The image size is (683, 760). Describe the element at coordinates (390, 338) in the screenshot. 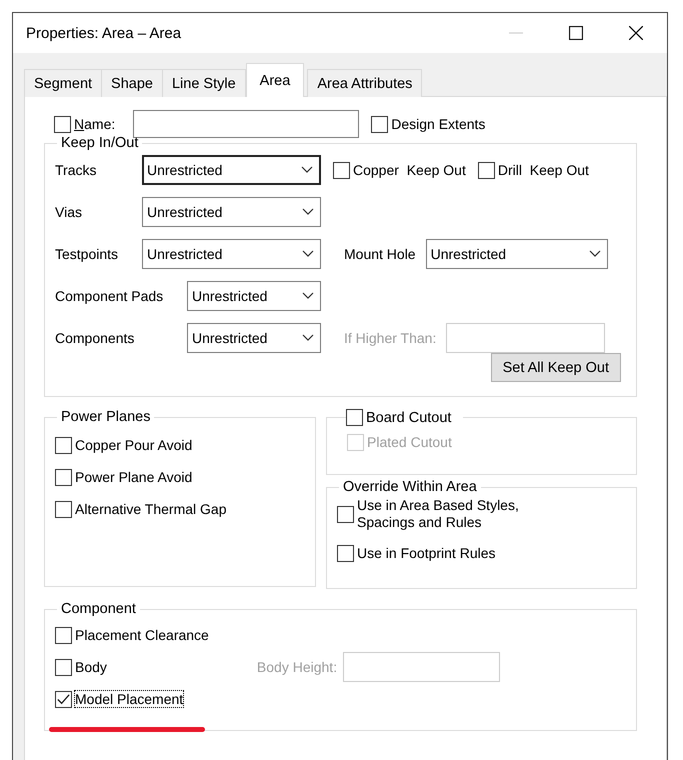

I see `field-label: If Higher Than:` at that location.